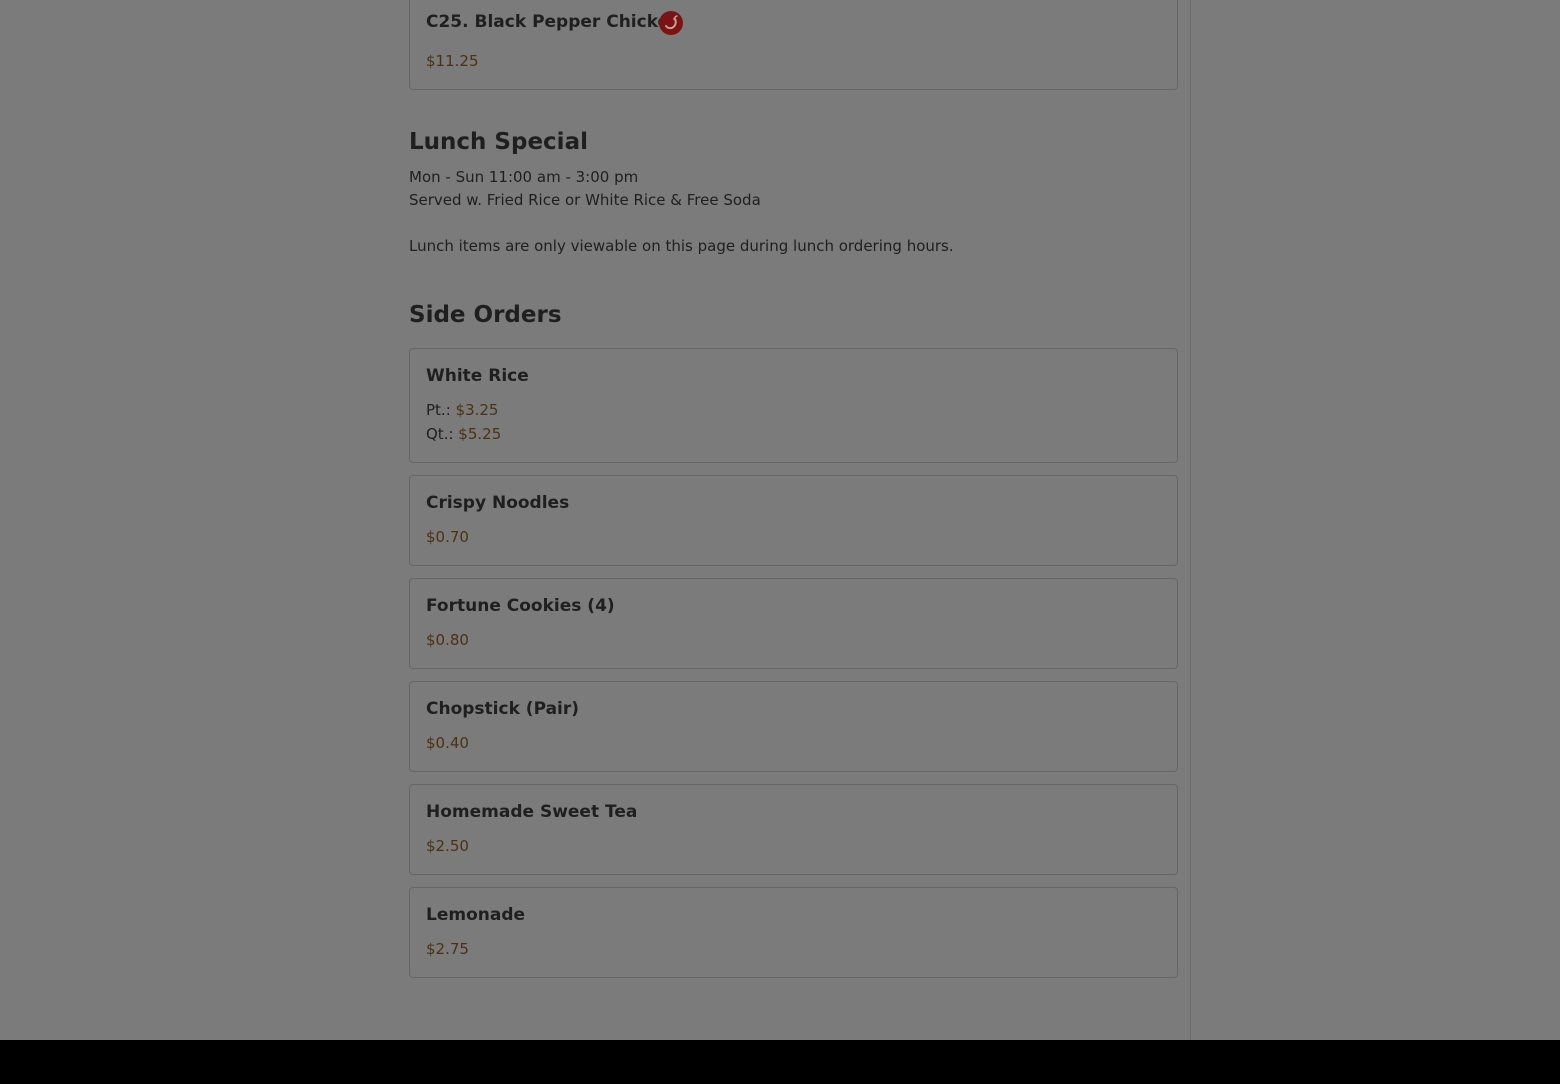 The width and height of the screenshot is (1560, 1084). Describe the element at coordinates (447, 640) in the screenshot. I see `menu-item-price: $0.80` at that location.